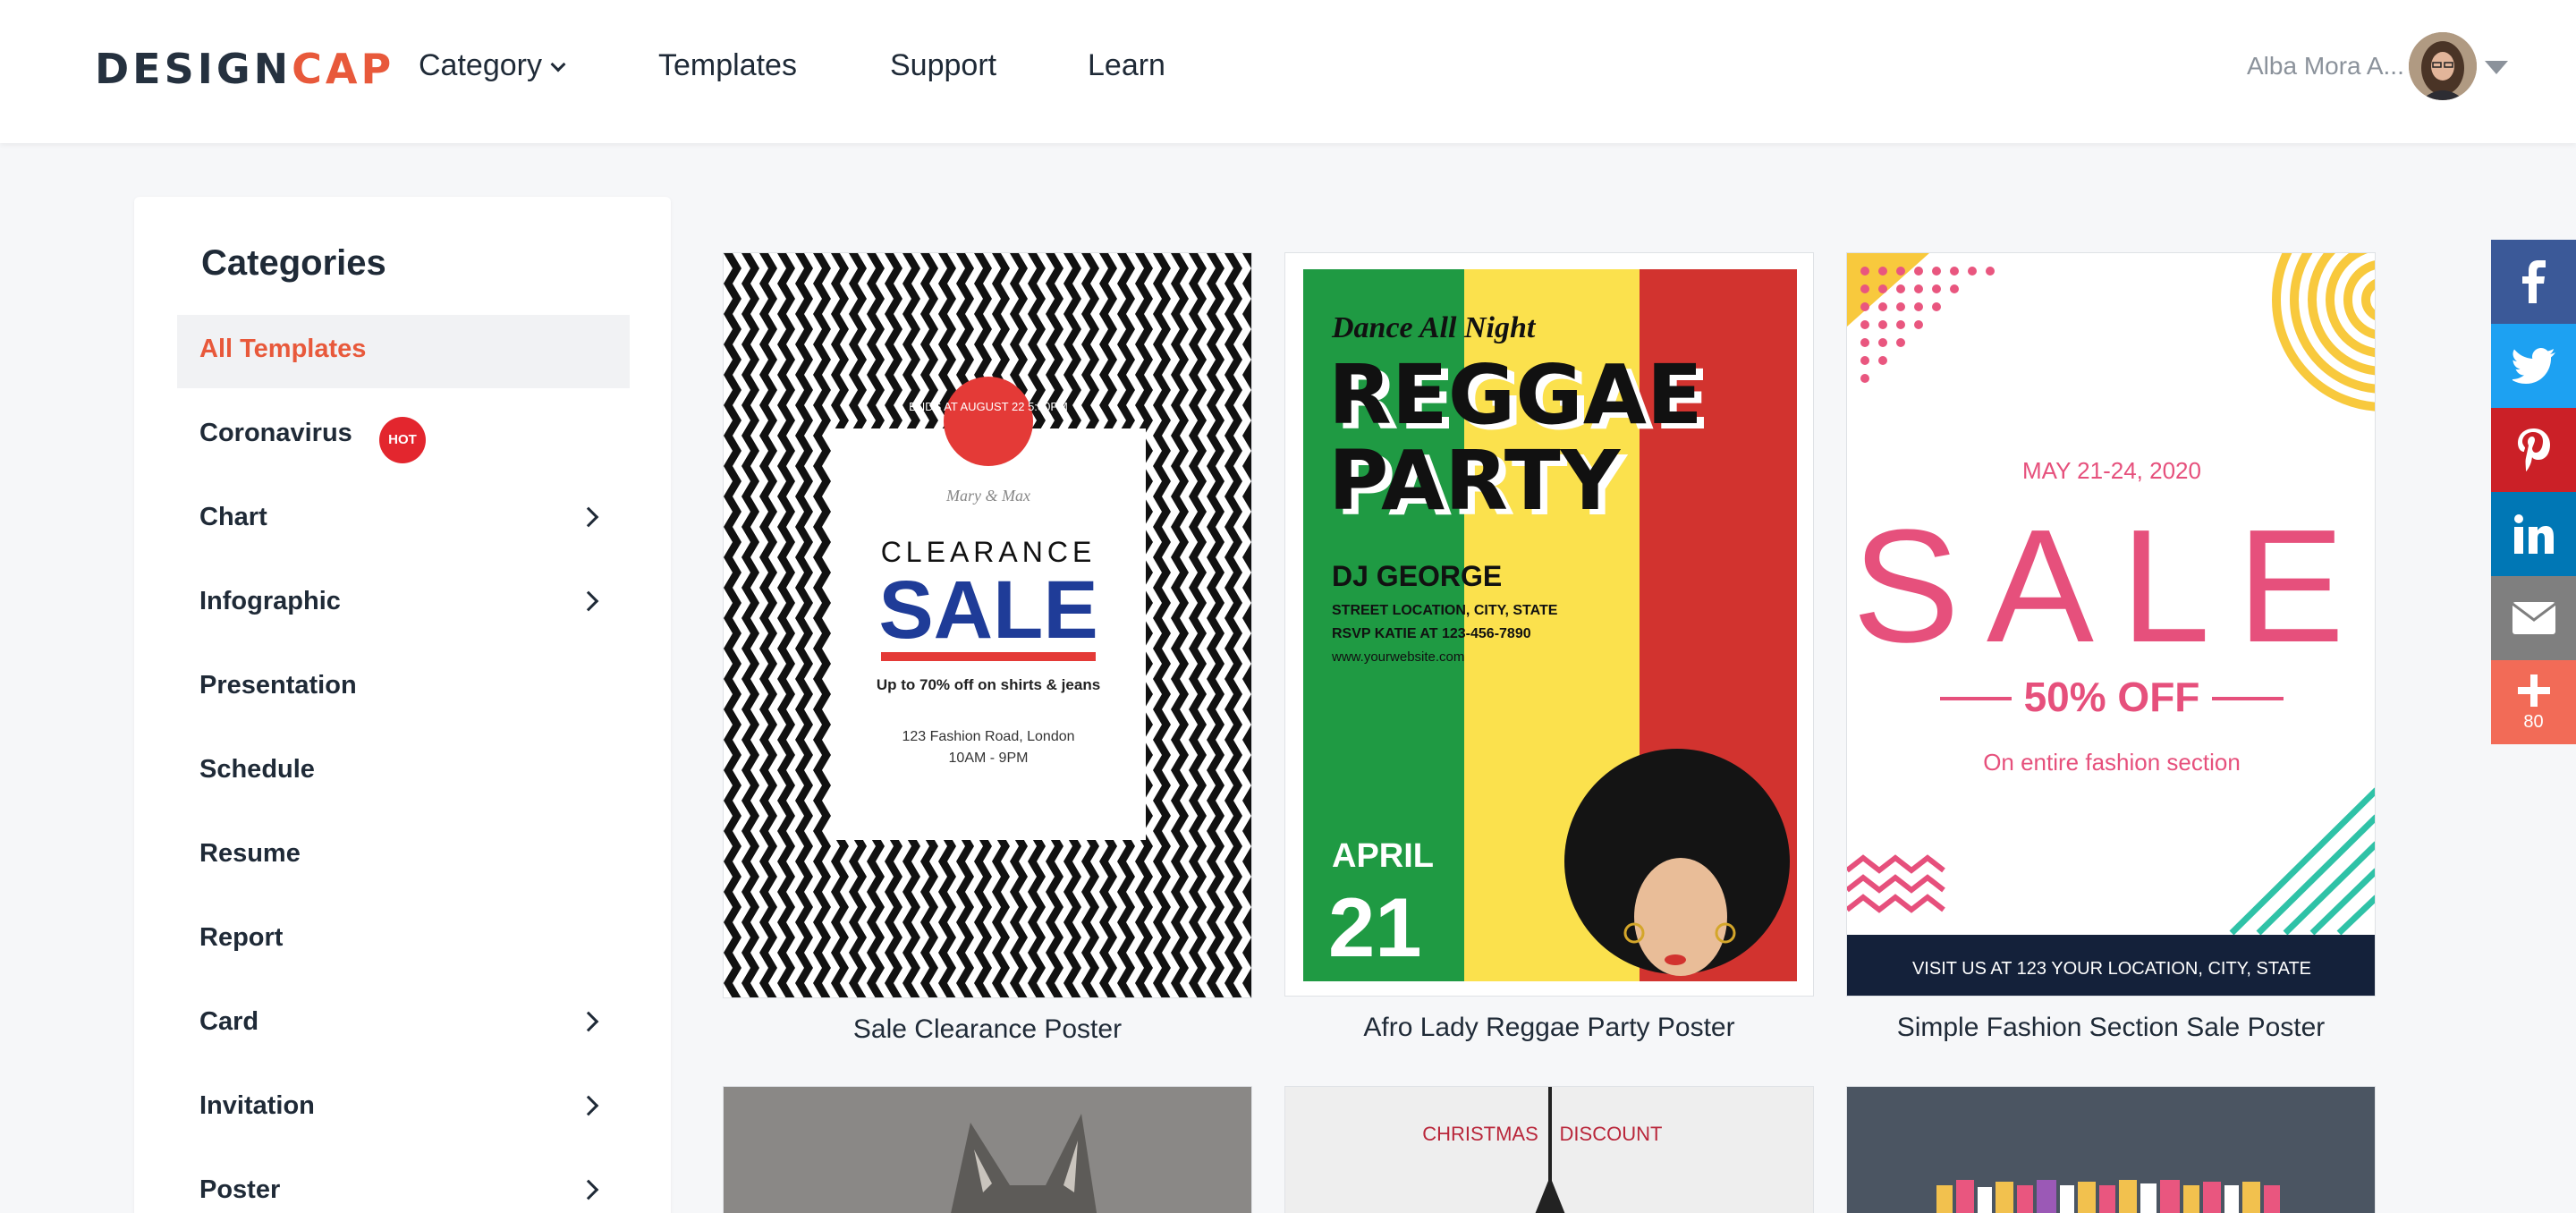 The height and width of the screenshot is (1213, 2576). Describe the element at coordinates (1417, 576) in the screenshot. I see `poster-text: DJ GEORGE` at that location.